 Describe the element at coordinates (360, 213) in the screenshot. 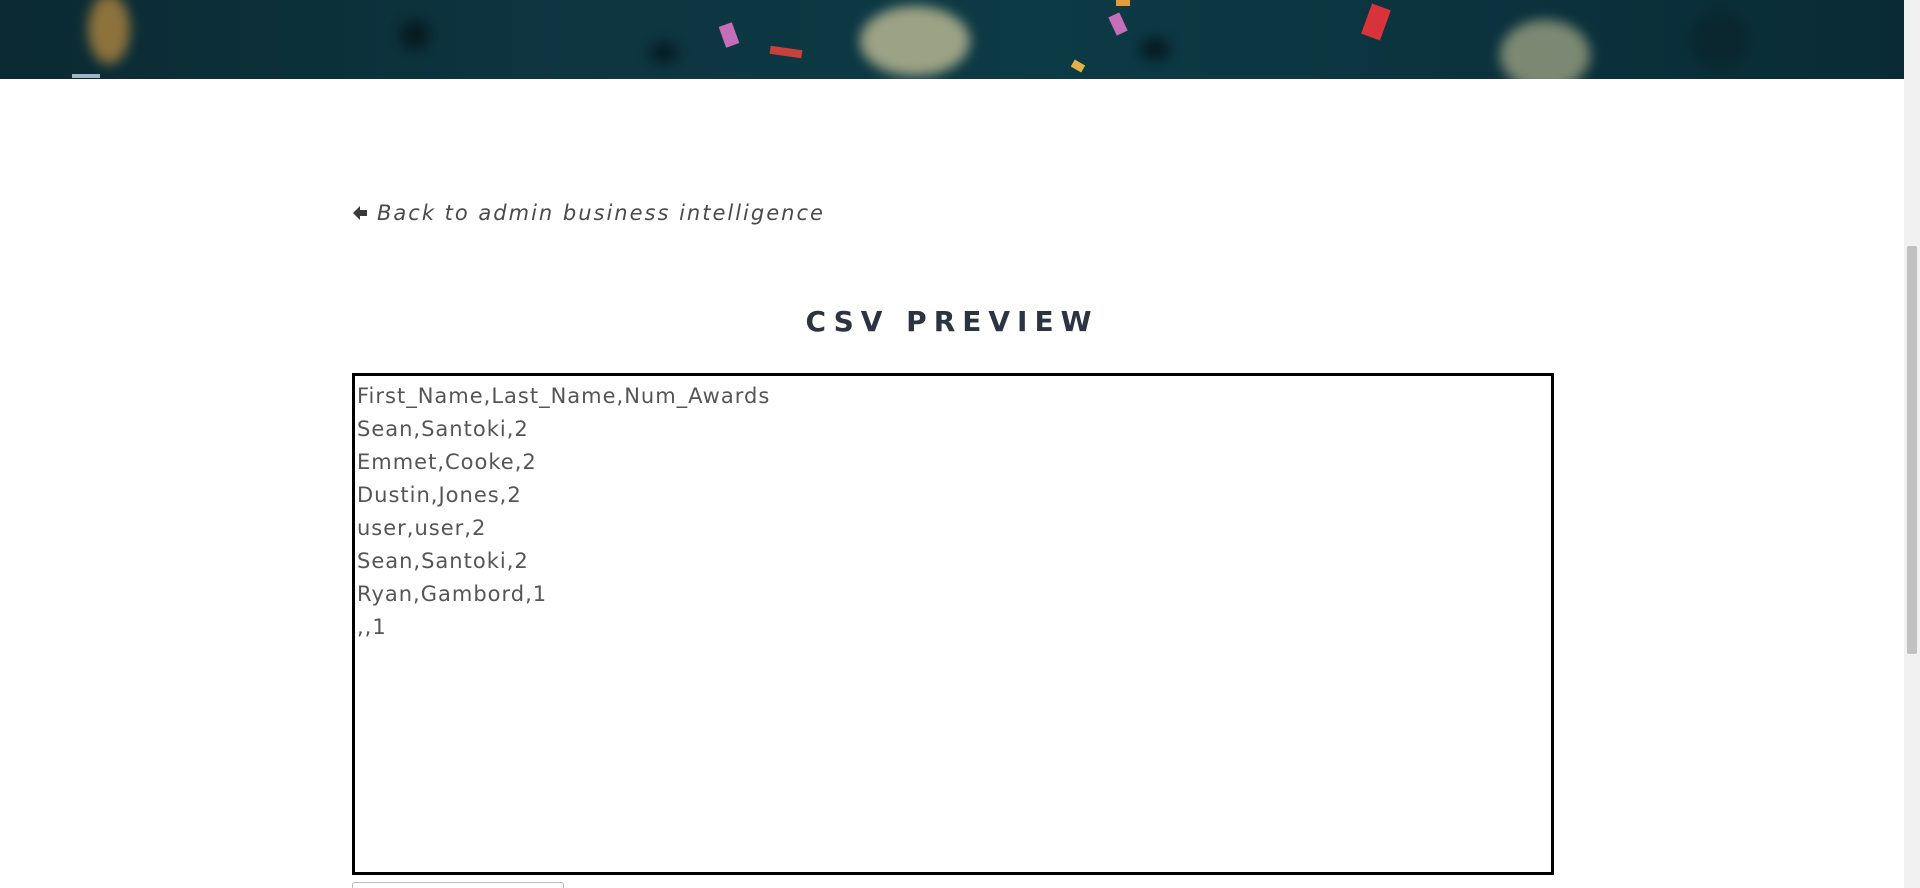

I see `arrow-left-icon` at that location.